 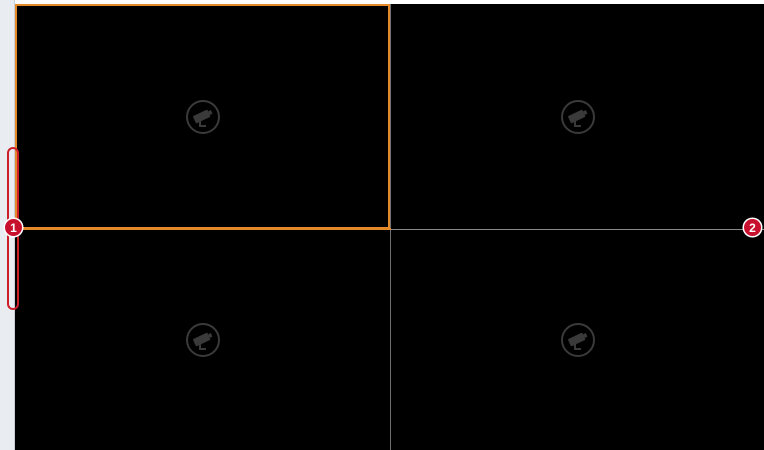 I want to click on vertical-divider, so click(x=390, y=227).